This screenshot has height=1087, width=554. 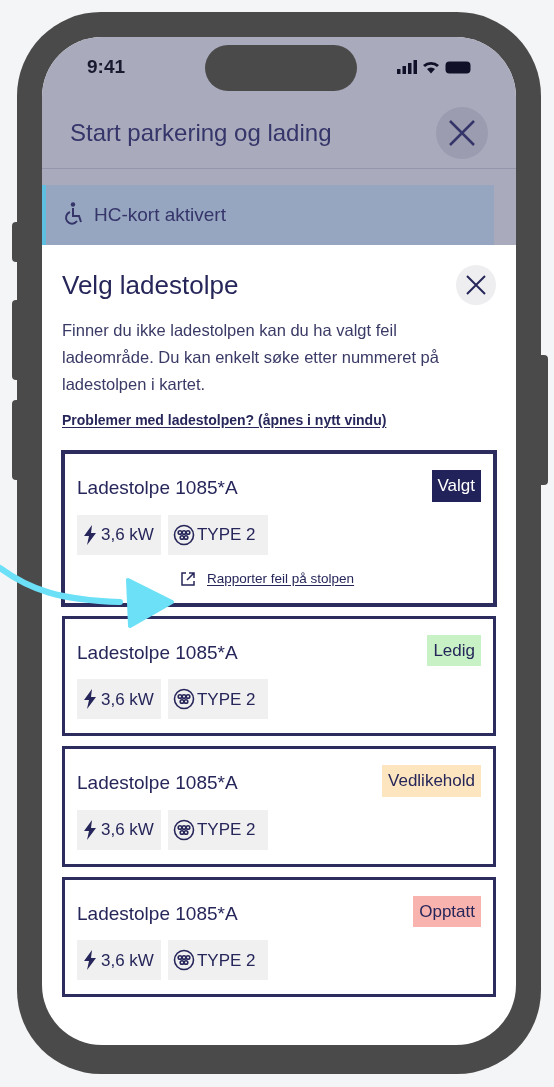 What do you see at coordinates (188, 578) in the screenshot?
I see `external-link-icon` at bounding box center [188, 578].